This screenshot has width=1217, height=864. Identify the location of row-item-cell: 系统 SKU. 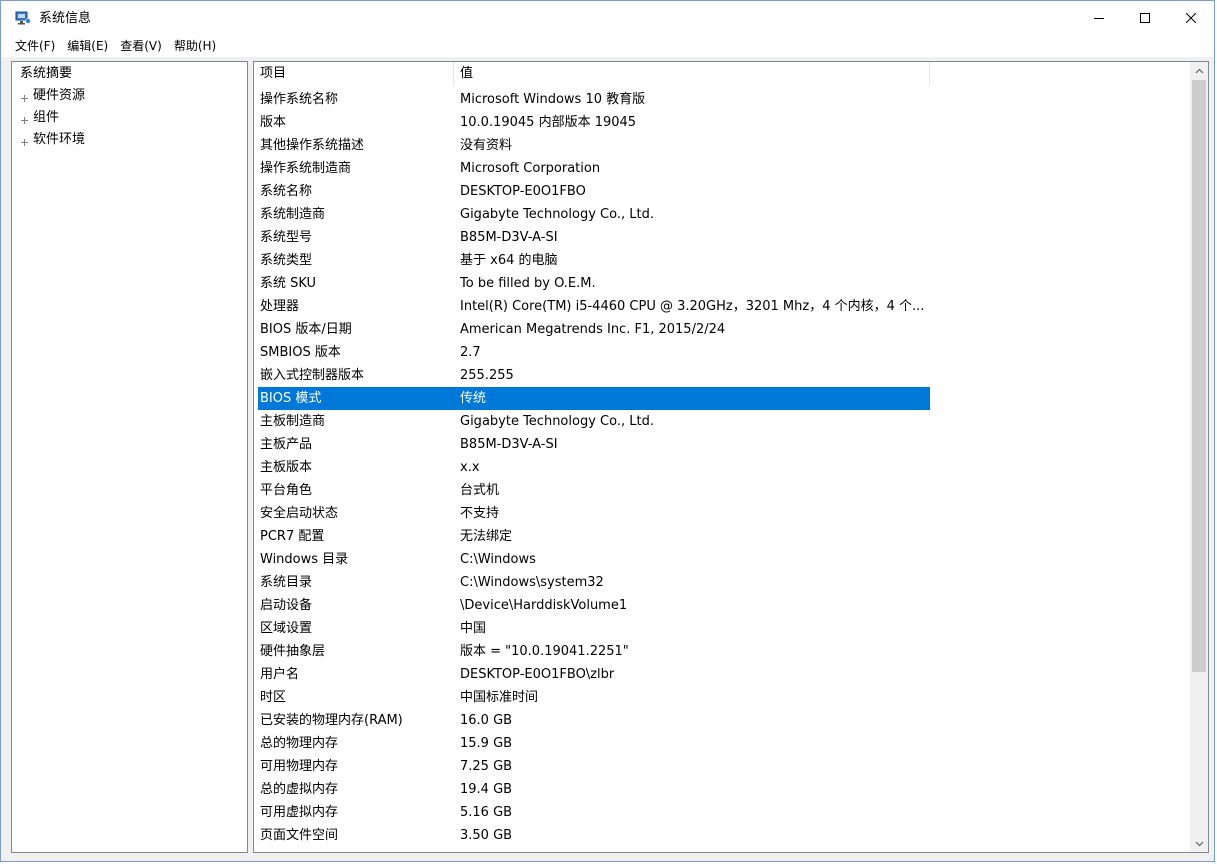
(288, 283).